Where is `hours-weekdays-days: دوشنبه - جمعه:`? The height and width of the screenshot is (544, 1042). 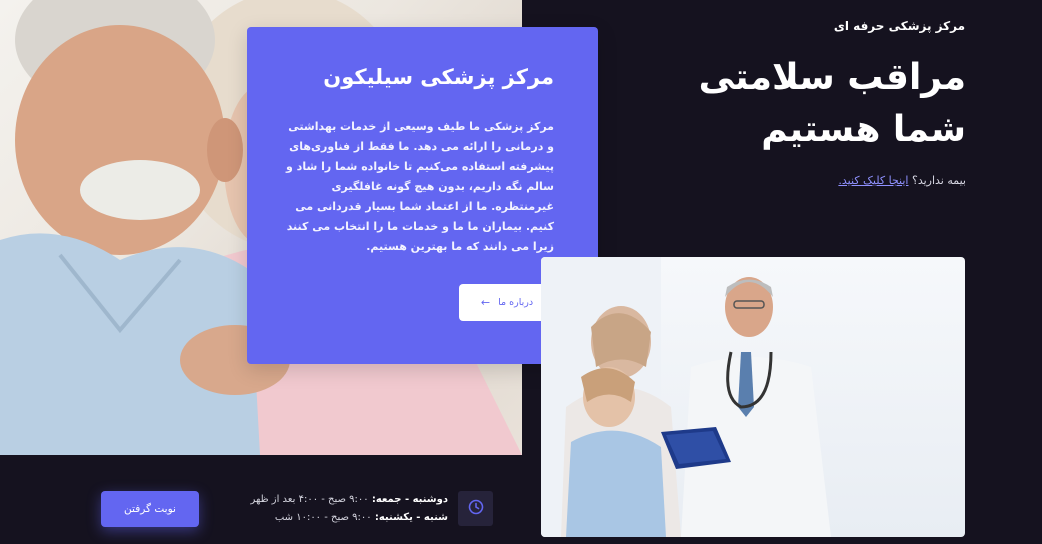 hours-weekdays-days: دوشنبه - جمعه: is located at coordinates (409, 499).